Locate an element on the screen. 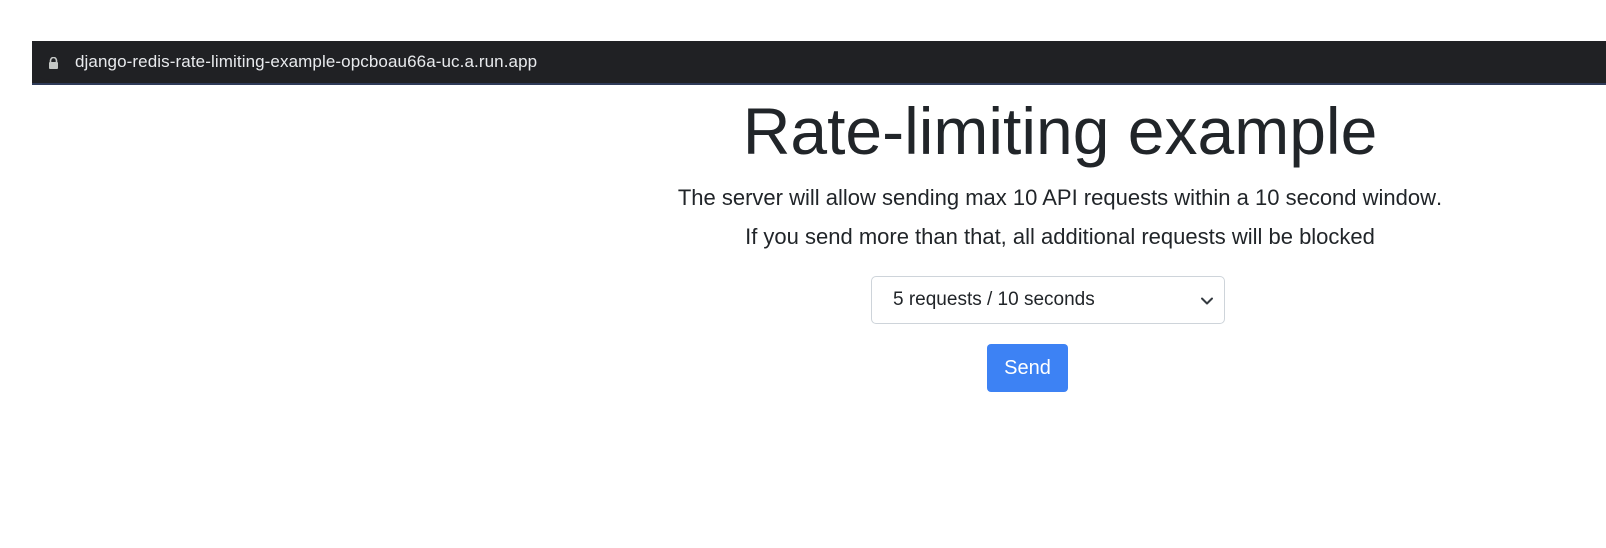  description-prefix: The server will allow sending is located at coordinates (821, 197).